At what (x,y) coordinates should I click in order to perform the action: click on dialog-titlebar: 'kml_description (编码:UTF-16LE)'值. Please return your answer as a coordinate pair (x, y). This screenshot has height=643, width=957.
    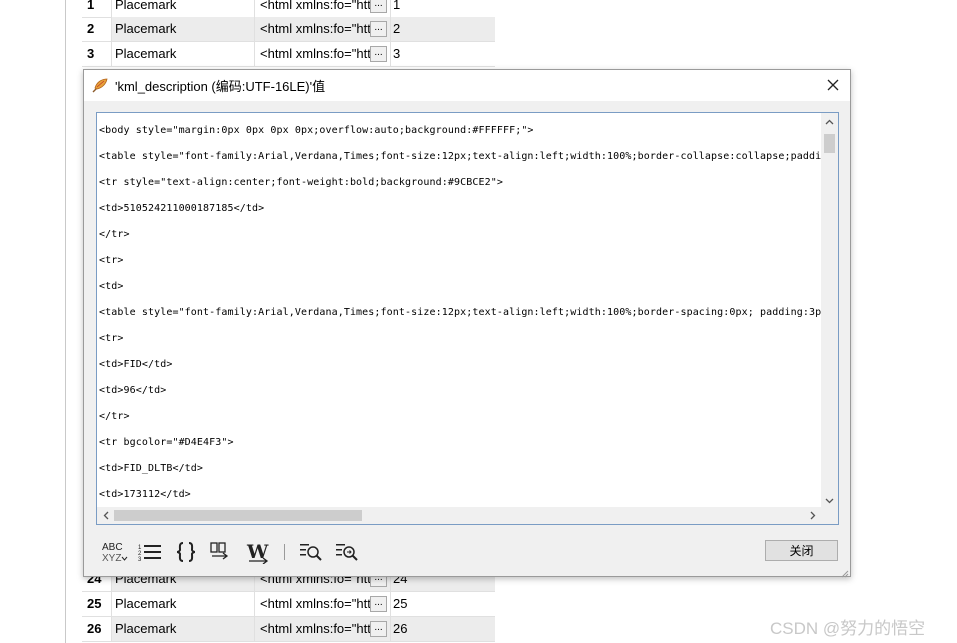
    Looking at the image, I should click on (467, 85).